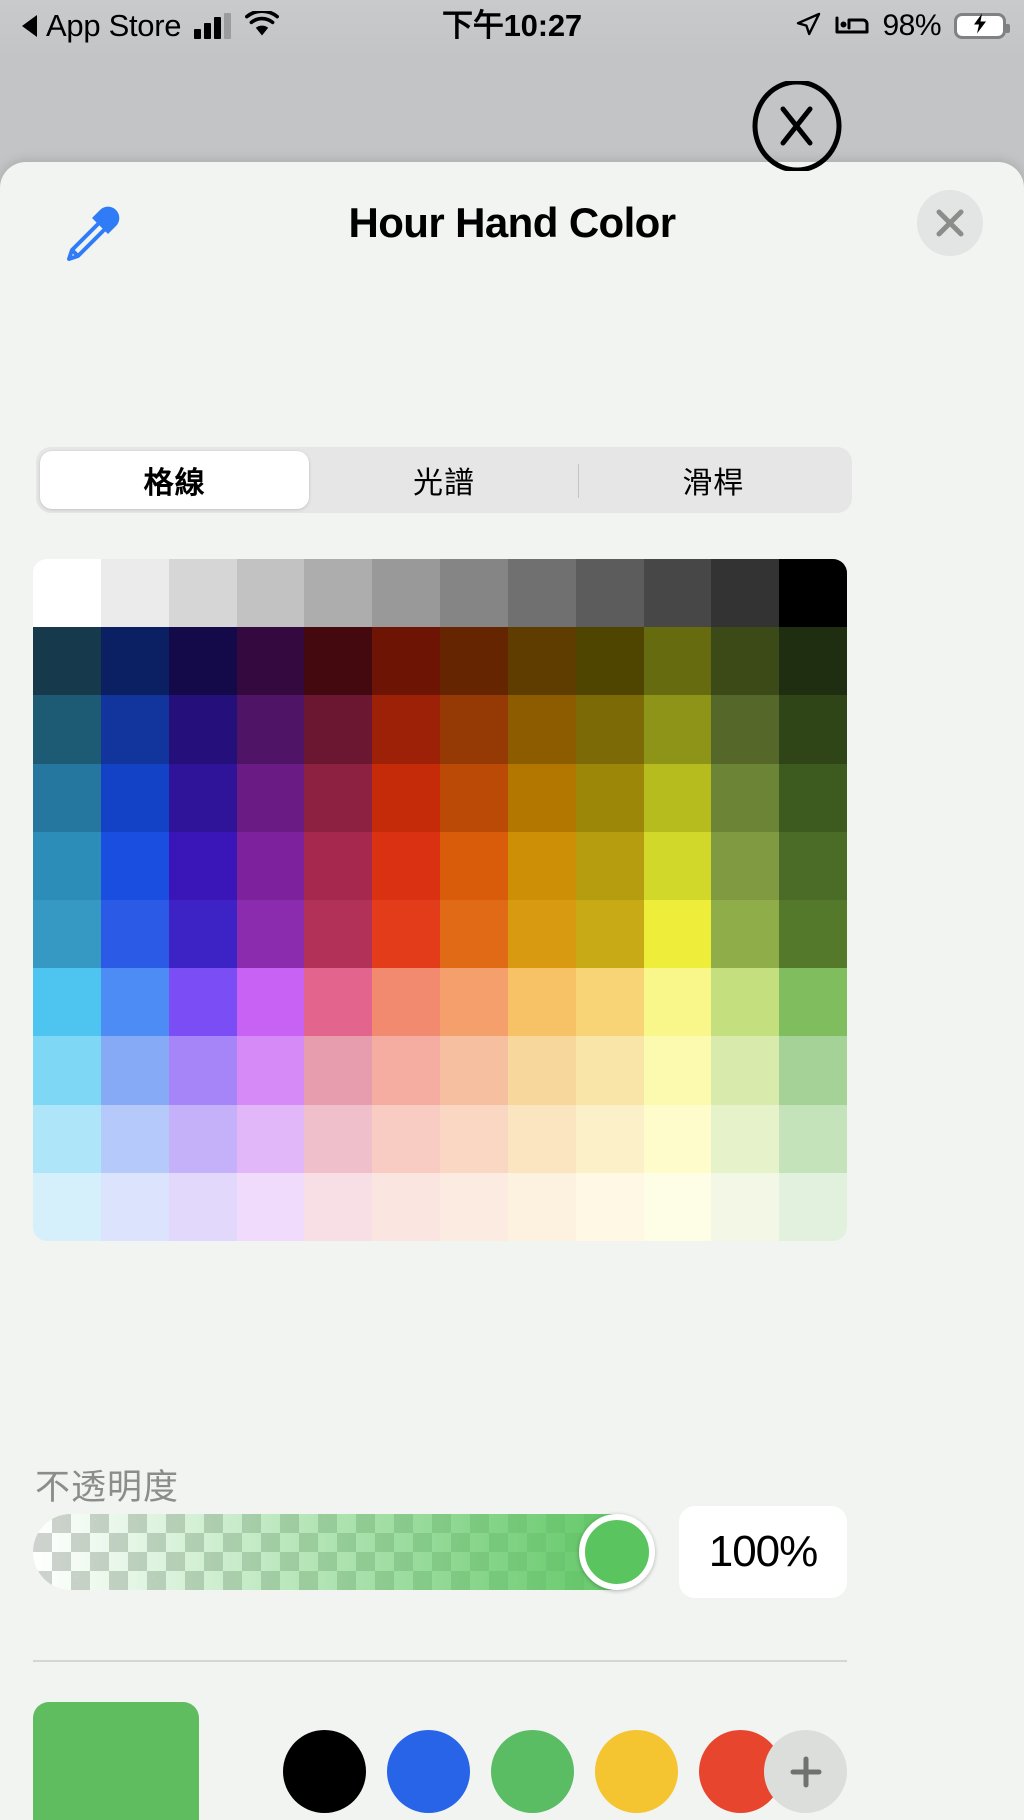 The width and height of the screenshot is (1024, 1820). I want to click on tab-spectrum: 光譜, so click(444, 480).